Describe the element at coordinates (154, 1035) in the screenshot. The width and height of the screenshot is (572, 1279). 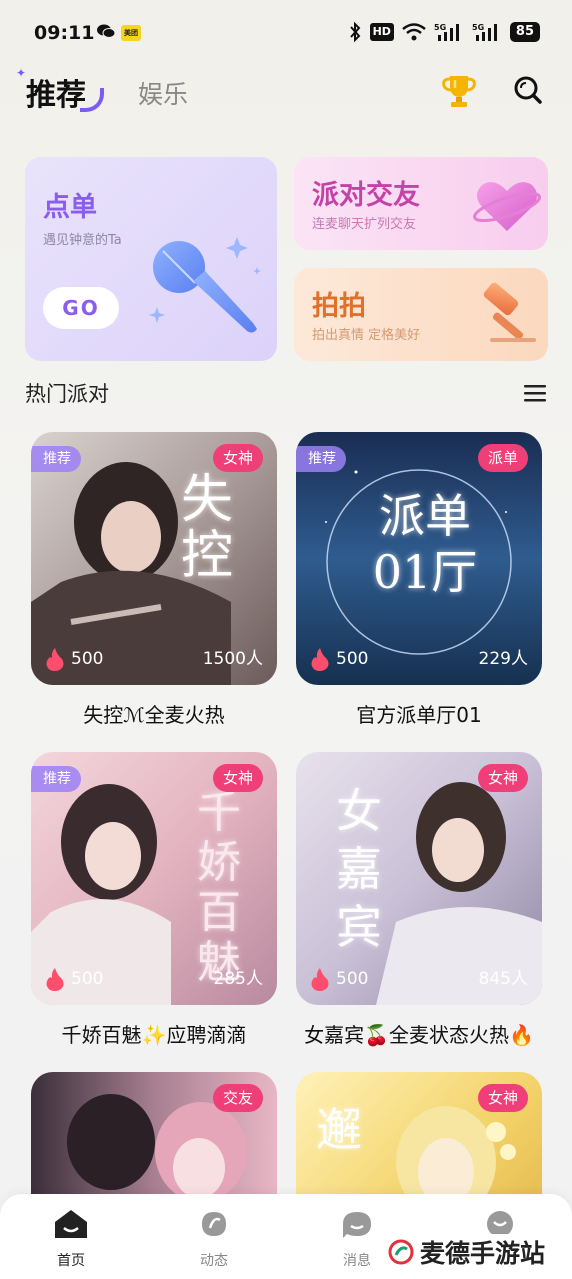
I see `room-name: 千娇百魅✨应聘滴滴` at that location.